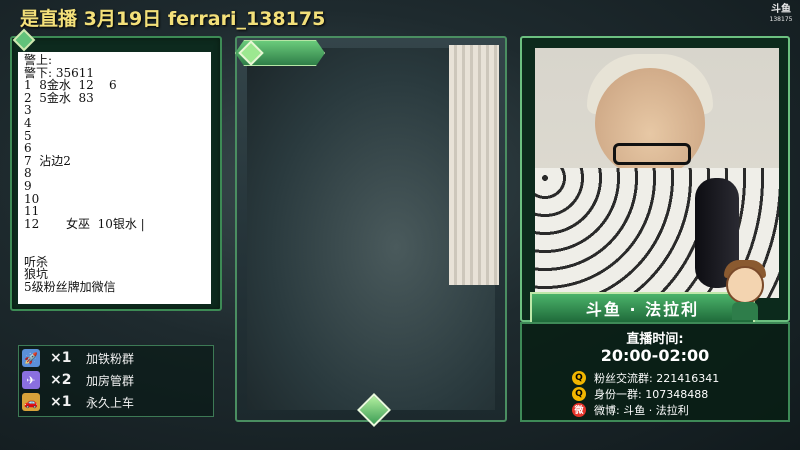 The width and height of the screenshot is (800, 450). I want to click on contact-text: 微博: 斗鱼 · 法拉利, so click(641, 410).